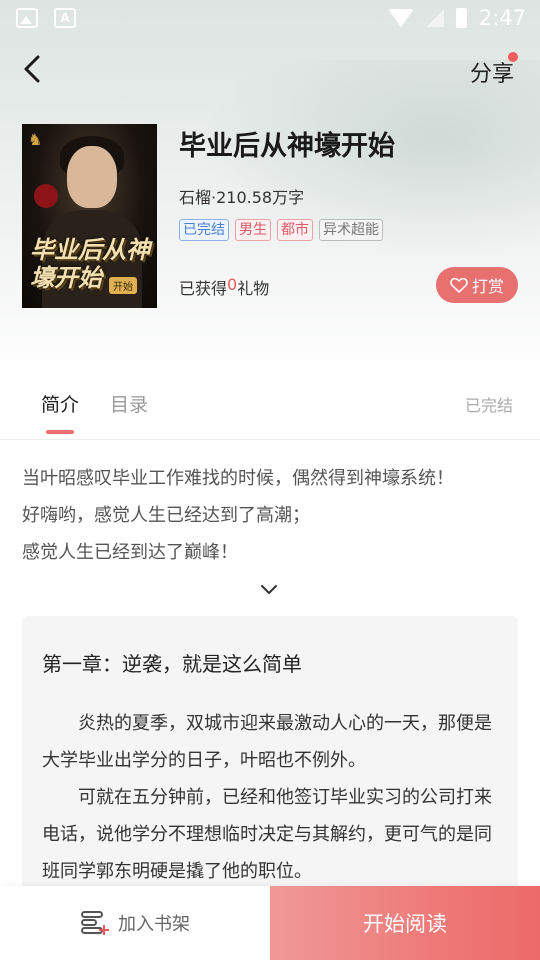 The height and width of the screenshot is (960, 540). Describe the element at coordinates (461, 18) in the screenshot. I see `battery-icon` at that location.